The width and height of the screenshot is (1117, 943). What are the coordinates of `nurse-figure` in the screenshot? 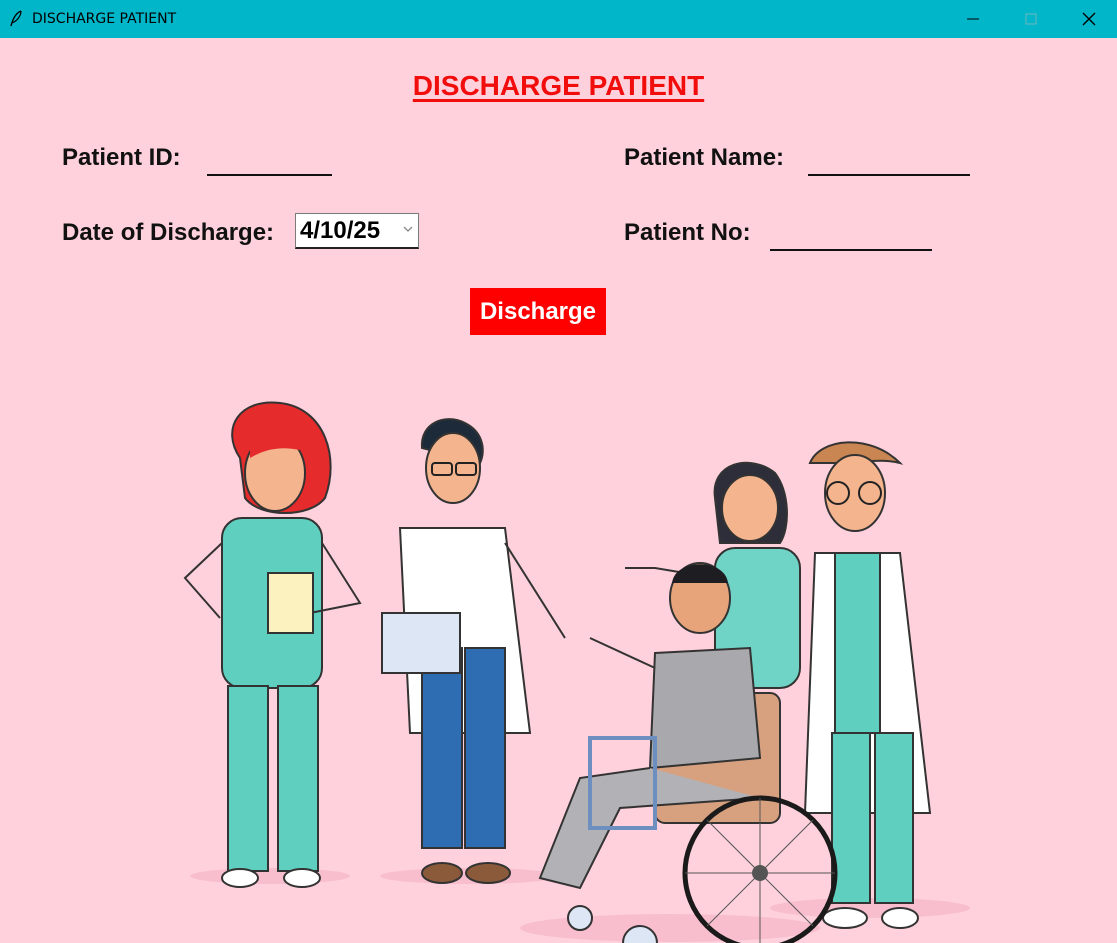 It's located at (272, 644).